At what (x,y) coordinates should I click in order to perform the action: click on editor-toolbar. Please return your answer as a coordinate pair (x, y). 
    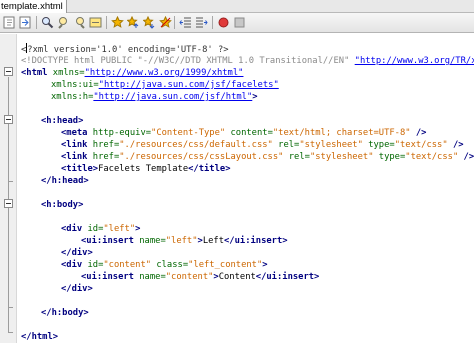
    Looking at the image, I should click on (237, 23).